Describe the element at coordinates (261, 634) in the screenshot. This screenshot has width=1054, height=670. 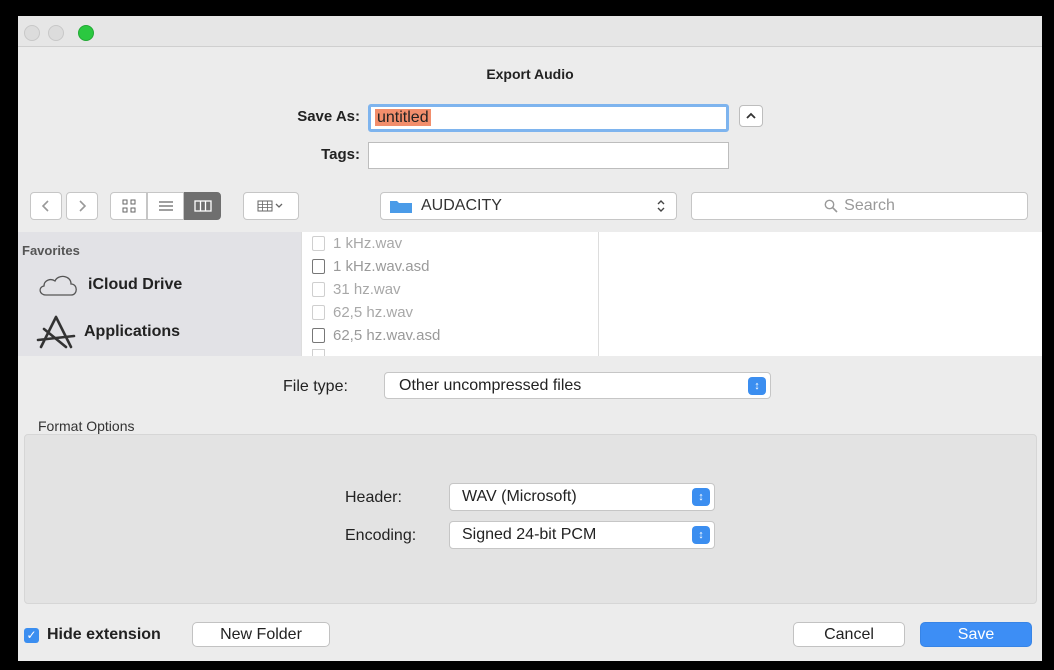
I see `new-folder-button: New Folder` at that location.